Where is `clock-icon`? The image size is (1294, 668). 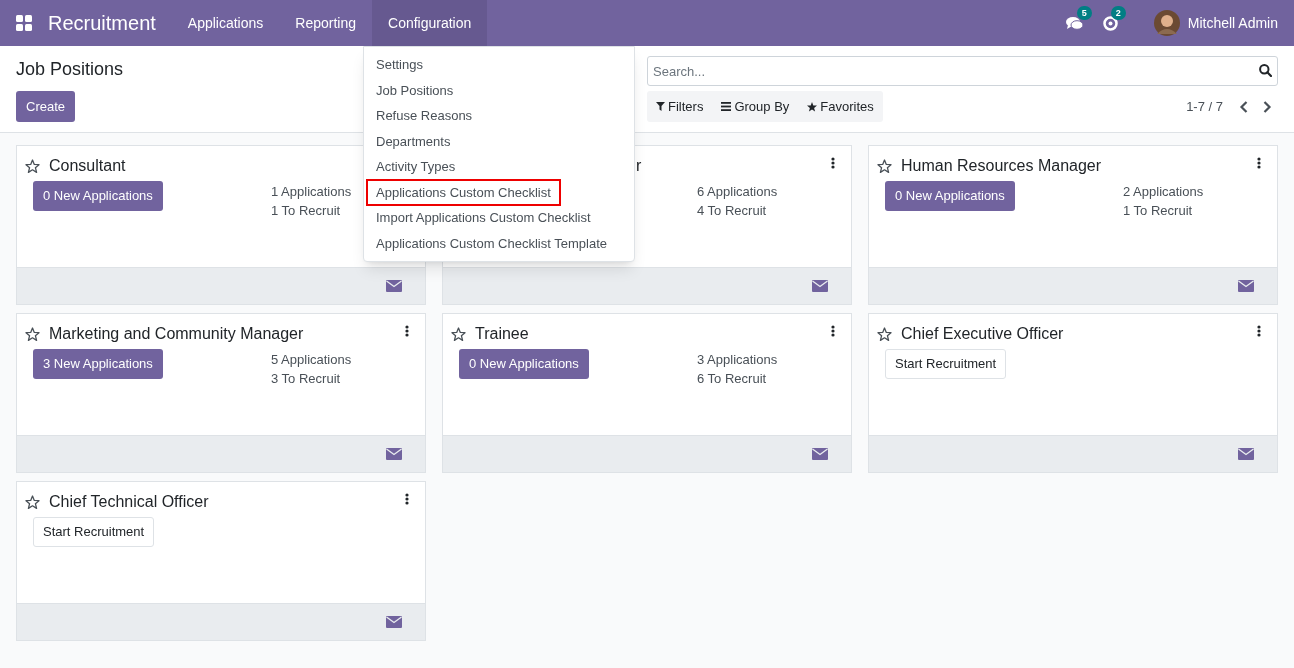 clock-icon is located at coordinates (1110, 23).